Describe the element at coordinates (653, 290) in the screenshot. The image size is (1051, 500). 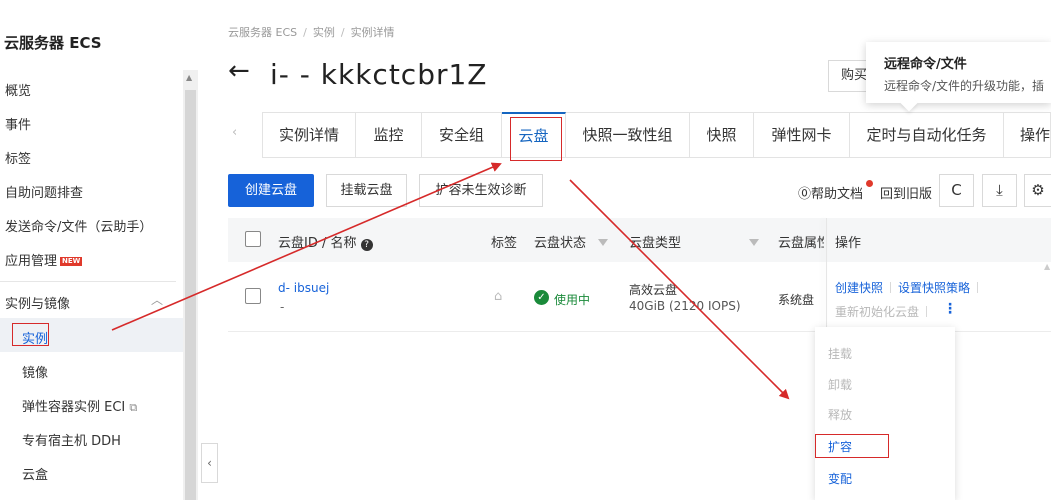
I see `disk-type: 高效云盘` at that location.